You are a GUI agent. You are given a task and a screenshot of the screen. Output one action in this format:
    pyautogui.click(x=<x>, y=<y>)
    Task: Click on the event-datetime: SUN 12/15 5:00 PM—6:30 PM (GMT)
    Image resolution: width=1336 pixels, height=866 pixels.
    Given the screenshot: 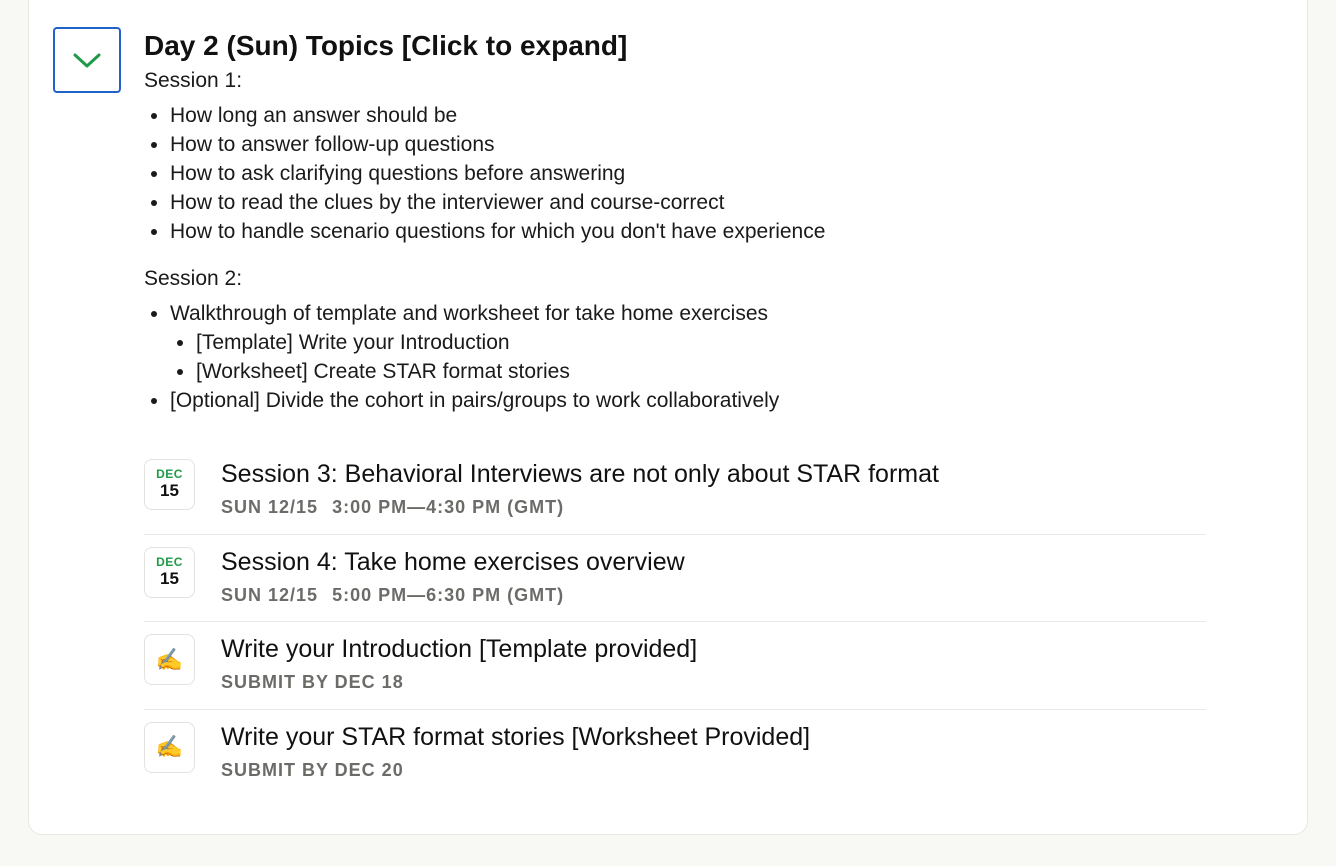 What is the action you would take?
    pyautogui.click(x=392, y=595)
    